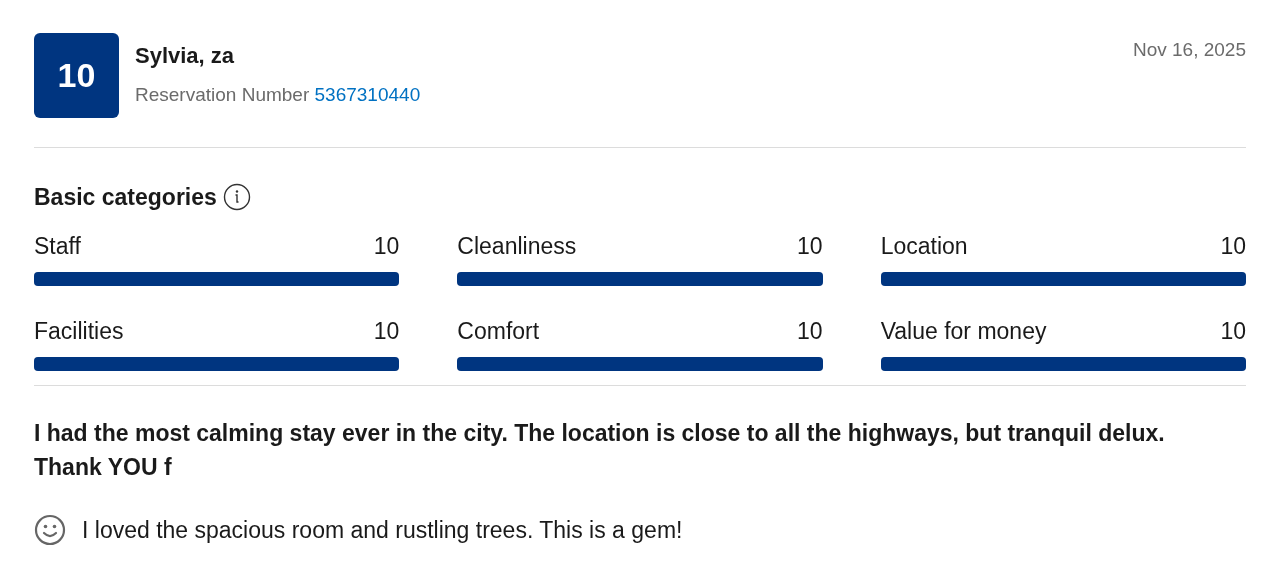 The image size is (1280, 585). What do you see at coordinates (236, 197) in the screenshot?
I see `info-icon` at bounding box center [236, 197].